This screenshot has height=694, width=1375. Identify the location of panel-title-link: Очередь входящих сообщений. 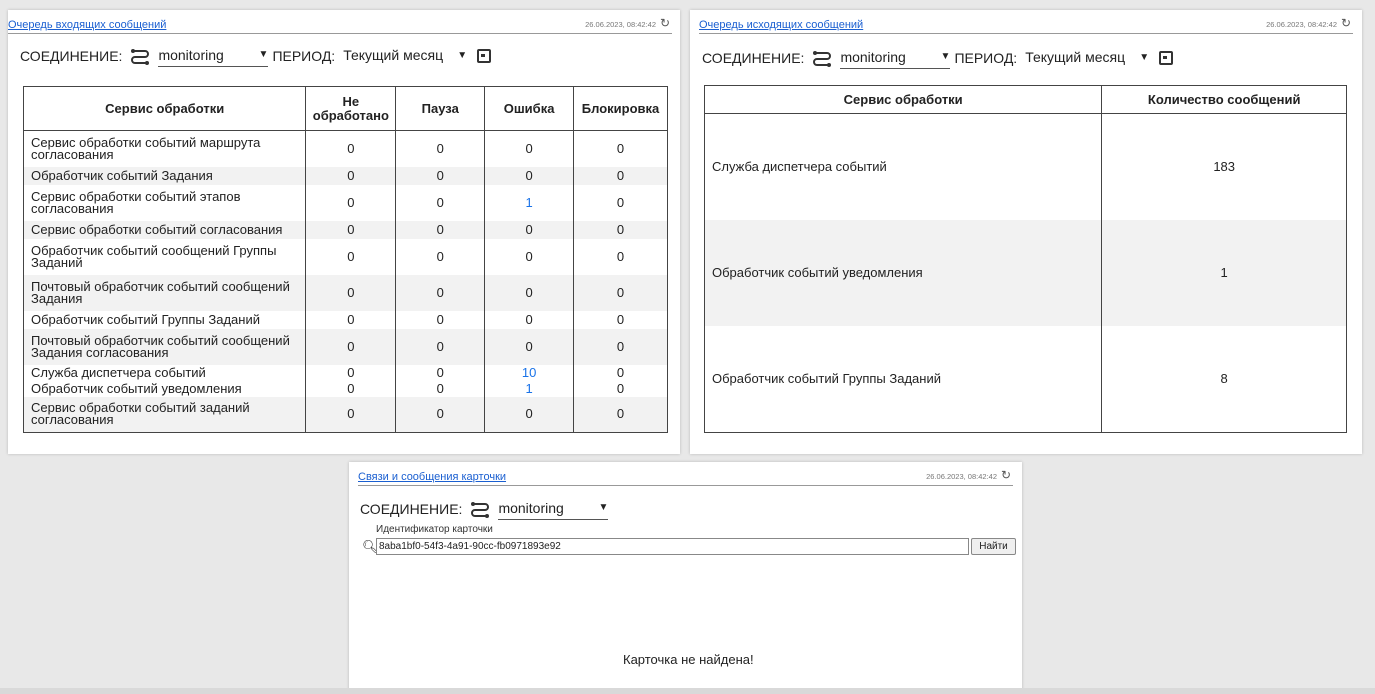
(87, 25).